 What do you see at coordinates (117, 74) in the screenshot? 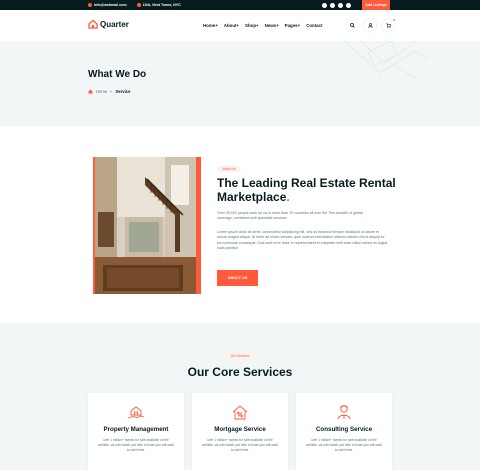
I see `page-title: What We Do` at bounding box center [117, 74].